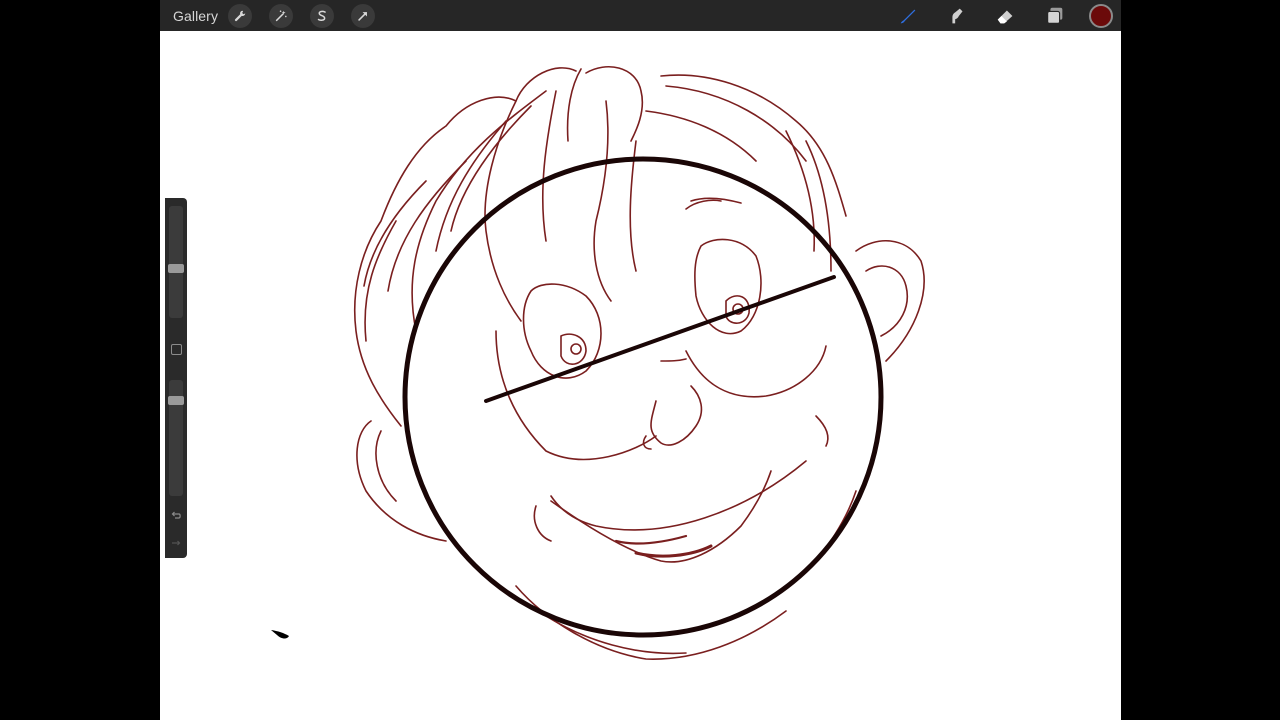  Describe the element at coordinates (1101, 15) in the screenshot. I see `color-picker-button` at that location.